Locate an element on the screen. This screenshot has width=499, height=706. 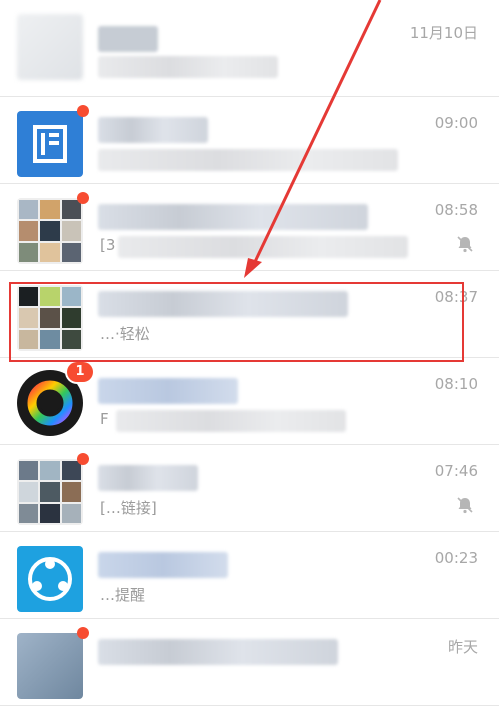
chat-row: 11月10日 is located at coordinates (249, 48).